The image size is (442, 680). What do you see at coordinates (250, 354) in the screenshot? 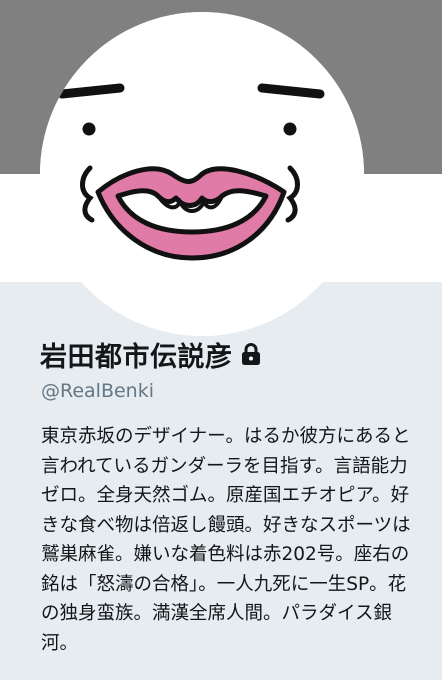
I see `lock-icon` at bounding box center [250, 354].